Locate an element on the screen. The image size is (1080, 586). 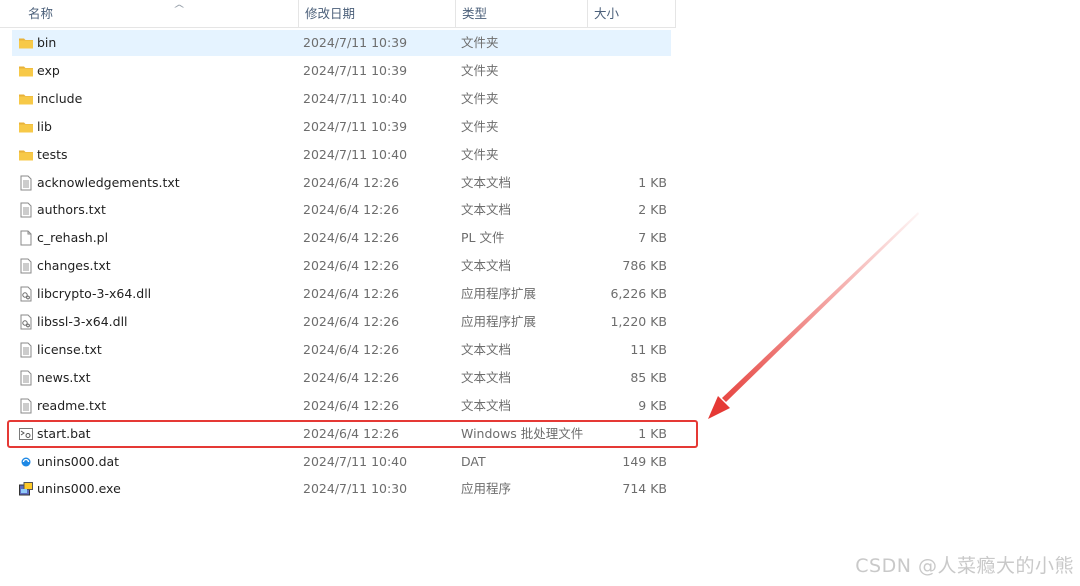
annotation-arrow is located at coordinates (813, 315).